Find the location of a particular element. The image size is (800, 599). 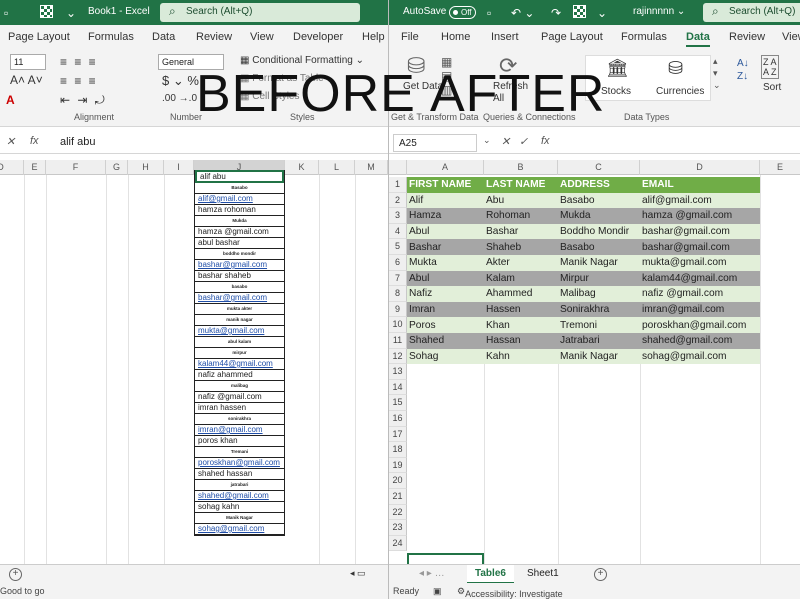

col-header: B is located at coordinates (521, 167).